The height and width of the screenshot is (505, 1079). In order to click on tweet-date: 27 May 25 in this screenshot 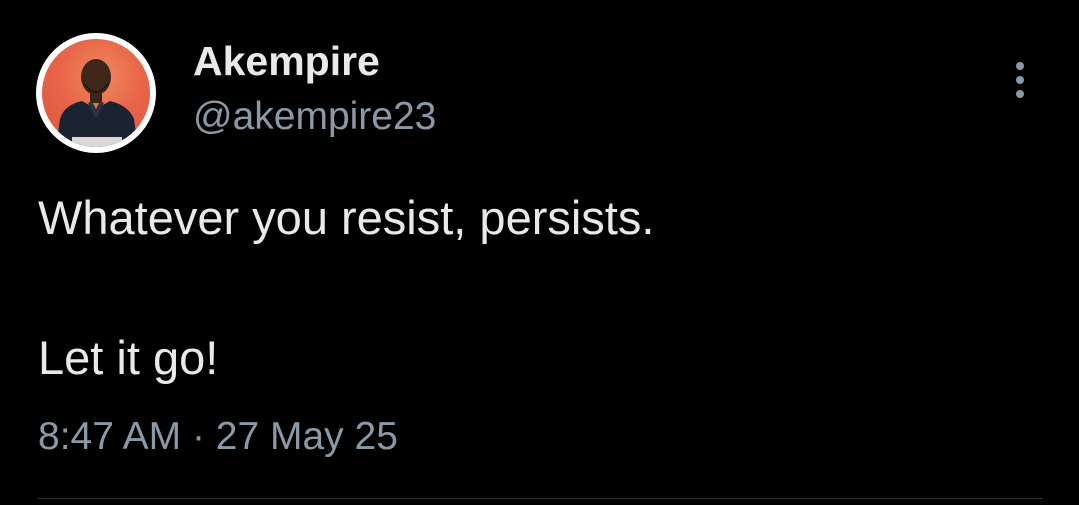, I will do `click(307, 436)`.